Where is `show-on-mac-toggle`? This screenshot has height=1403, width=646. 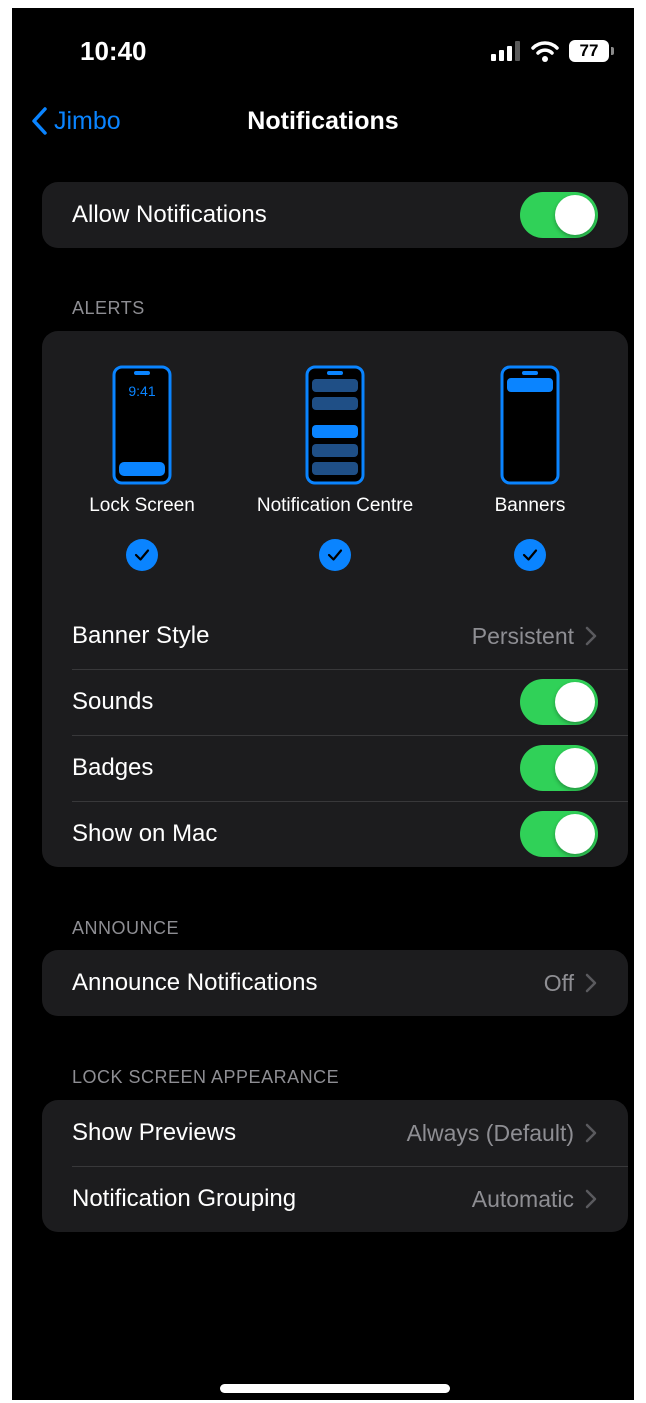
show-on-mac-toggle is located at coordinates (559, 834).